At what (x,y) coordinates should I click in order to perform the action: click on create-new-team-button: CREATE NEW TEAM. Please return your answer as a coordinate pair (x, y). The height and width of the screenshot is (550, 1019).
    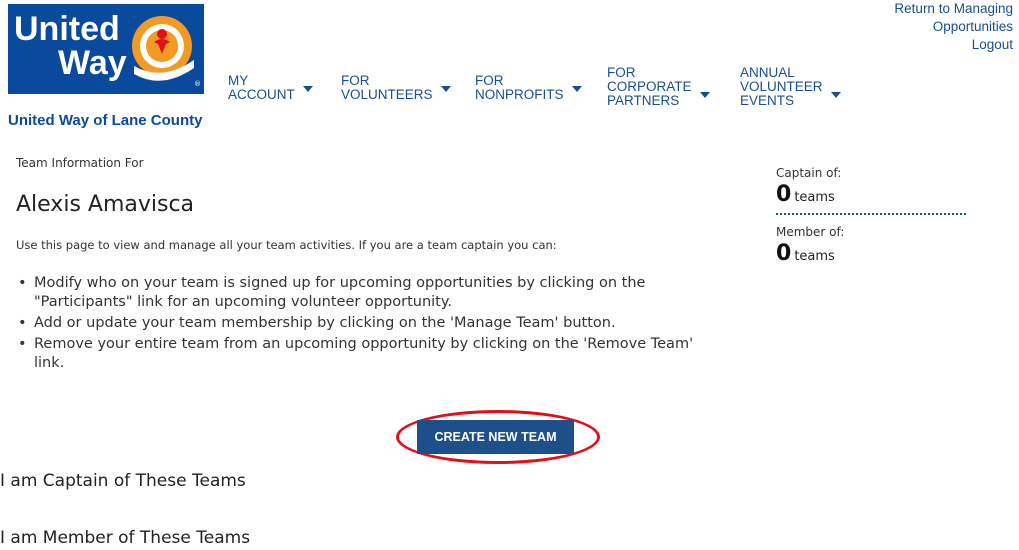
    Looking at the image, I should click on (495, 437).